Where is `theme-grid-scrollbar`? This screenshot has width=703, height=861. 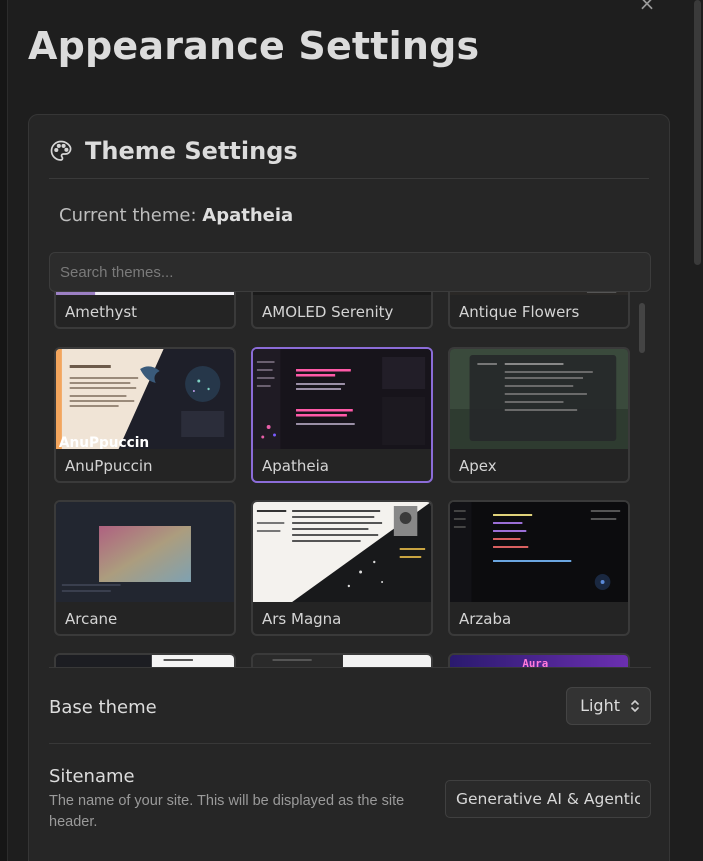 theme-grid-scrollbar is located at coordinates (642, 328).